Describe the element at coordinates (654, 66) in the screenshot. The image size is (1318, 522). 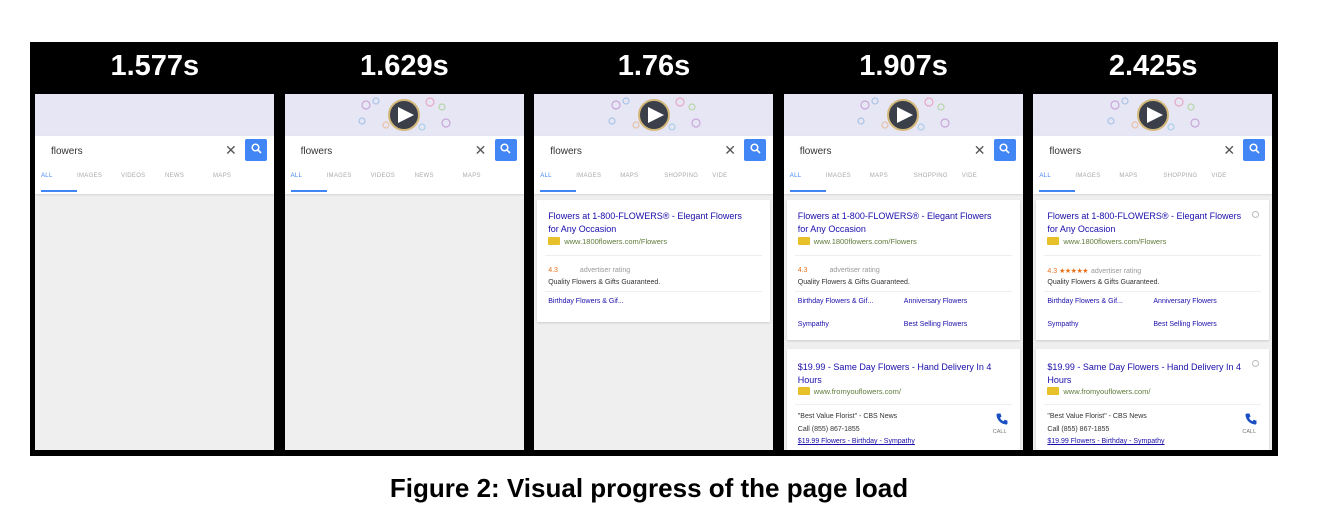
I see `frame-timestamp: 1.76s` at that location.